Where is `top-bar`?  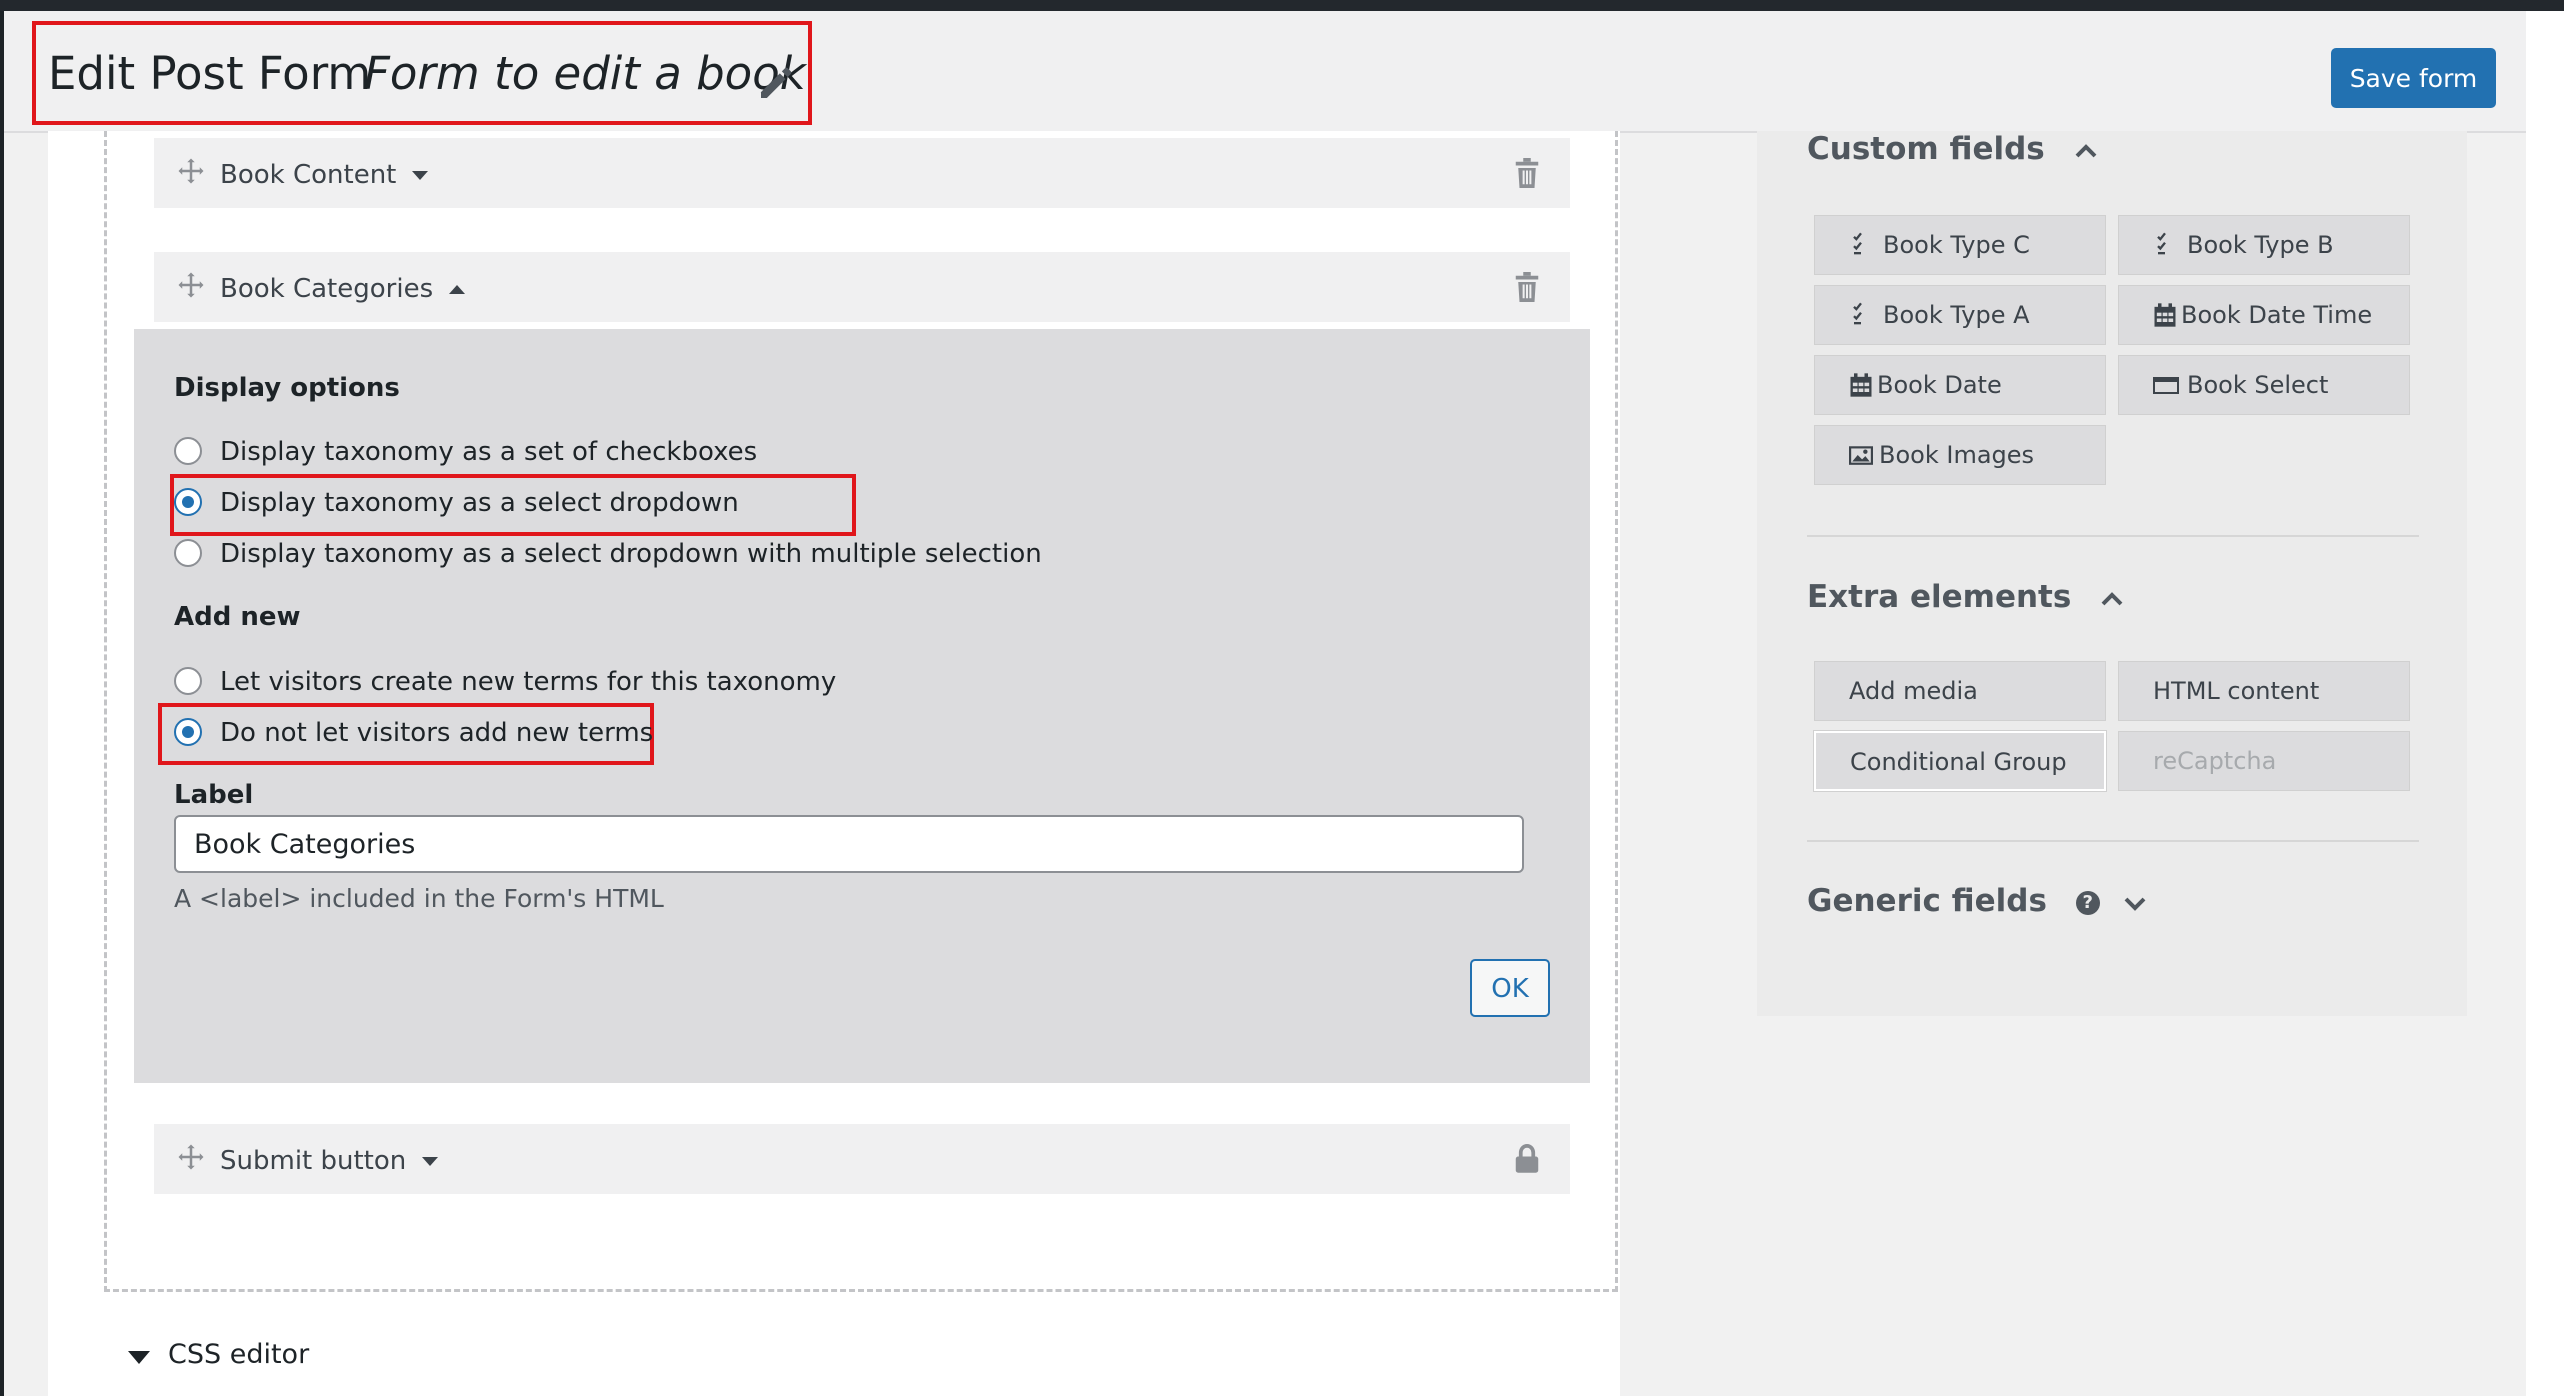 top-bar is located at coordinates (1282, 5).